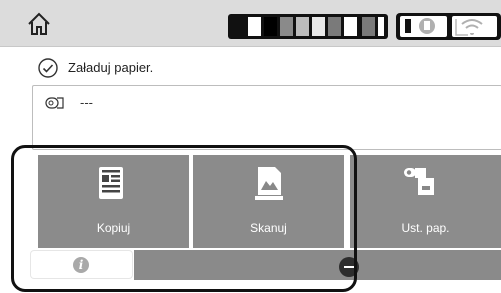 This screenshot has height=293, width=501. What do you see at coordinates (448, 26) in the screenshot?
I see `printer-info-icon` at bounding box center [448, 26].